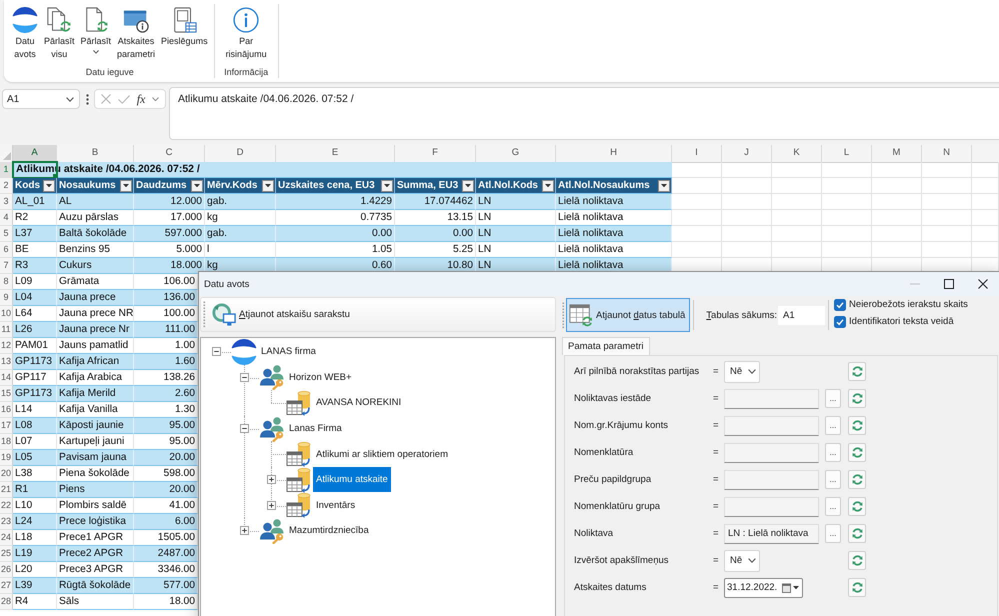 Image resolution: width=999 pixels, height=616 pixels. Describe the element at coordinates (584, 113) in the screenshot. I see `formula-input: Atlikumu atskaite /04.06.2026. 07:52 /` at that location.